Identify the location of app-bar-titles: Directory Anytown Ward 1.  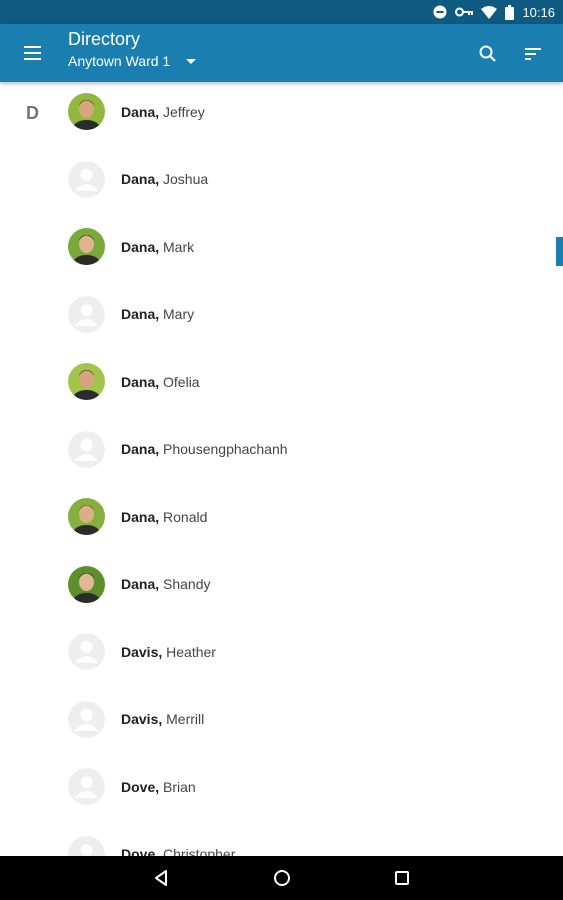
(132, 49).